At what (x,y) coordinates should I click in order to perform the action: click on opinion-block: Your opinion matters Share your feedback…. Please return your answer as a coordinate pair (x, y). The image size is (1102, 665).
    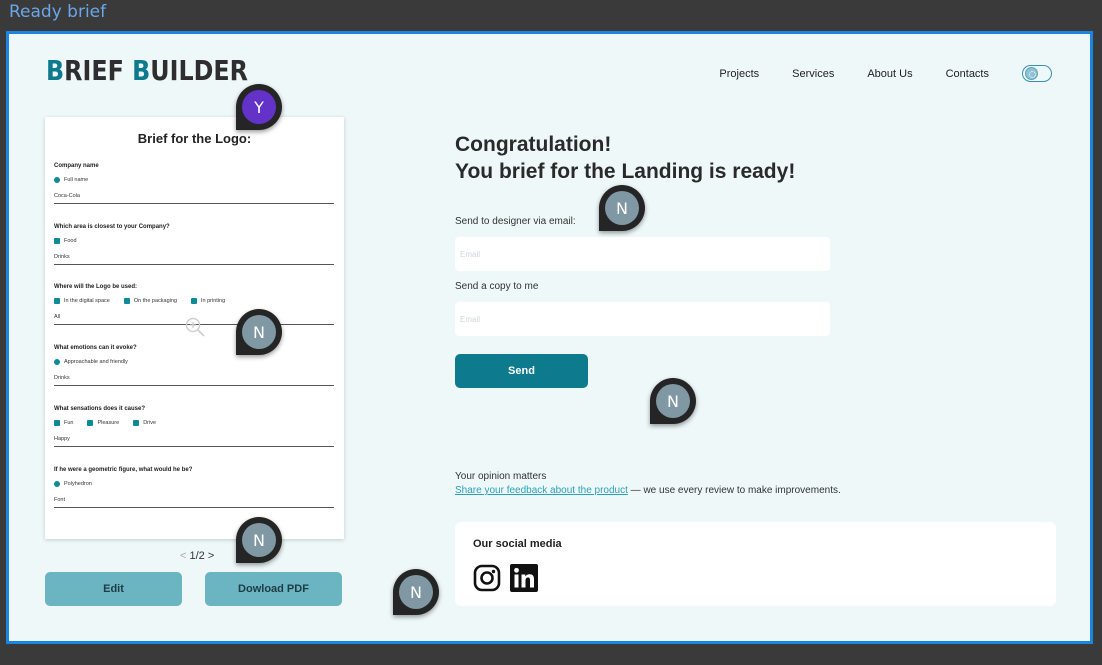
    Looking at the image, I should click on (648, 484).